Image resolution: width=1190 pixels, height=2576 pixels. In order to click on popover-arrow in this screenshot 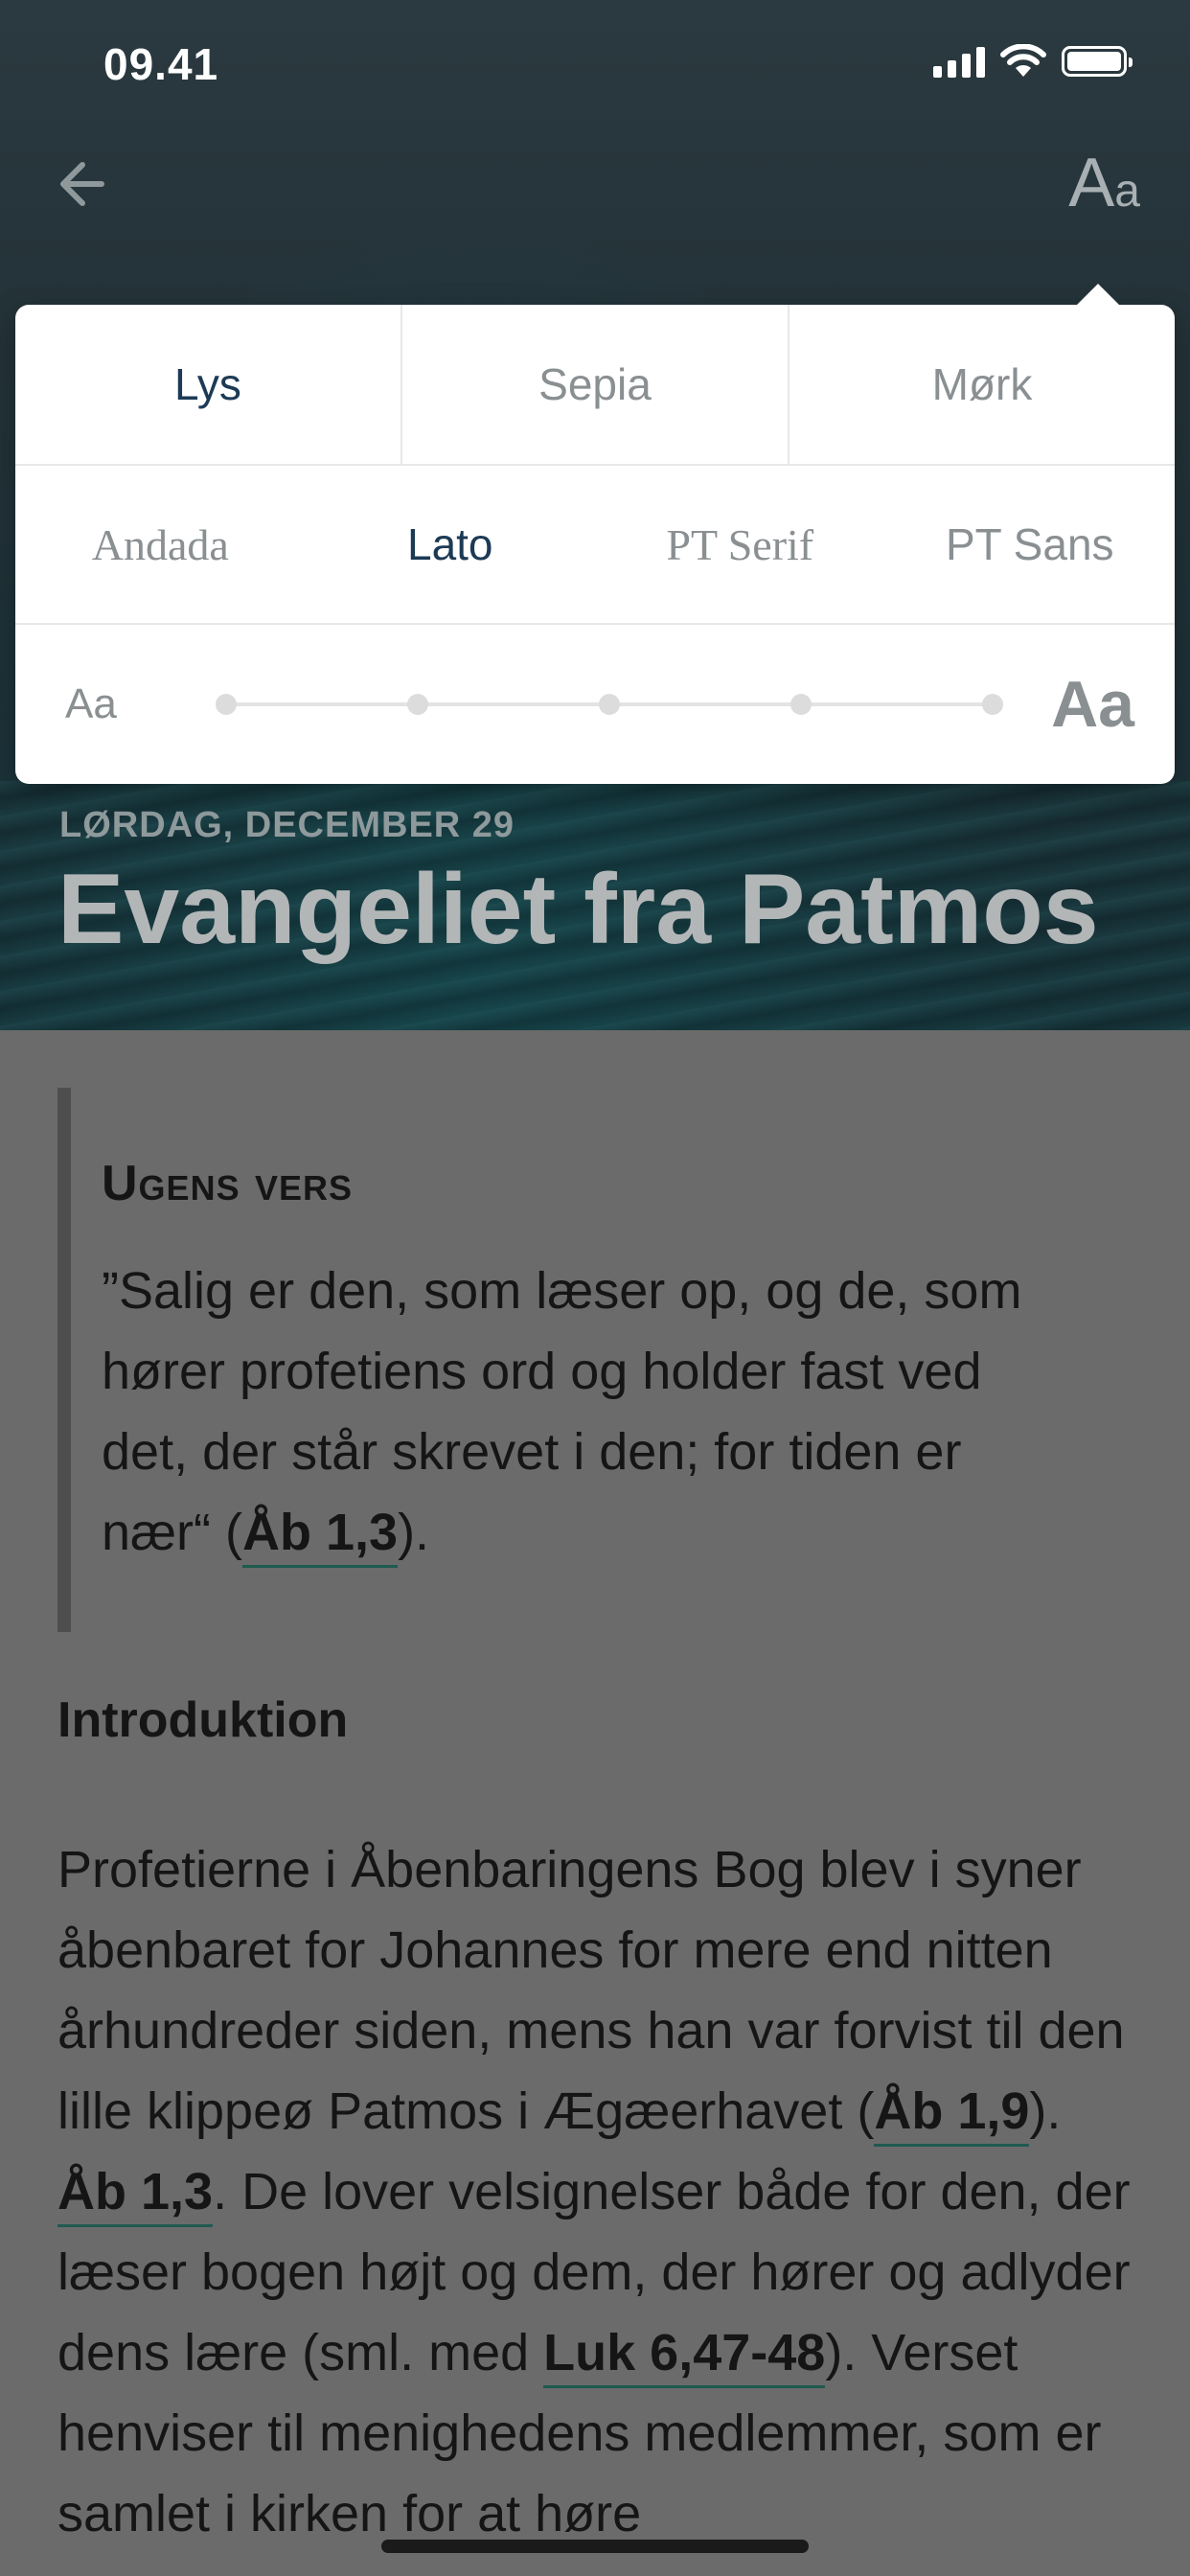, I will do `click(1098, 294)`.